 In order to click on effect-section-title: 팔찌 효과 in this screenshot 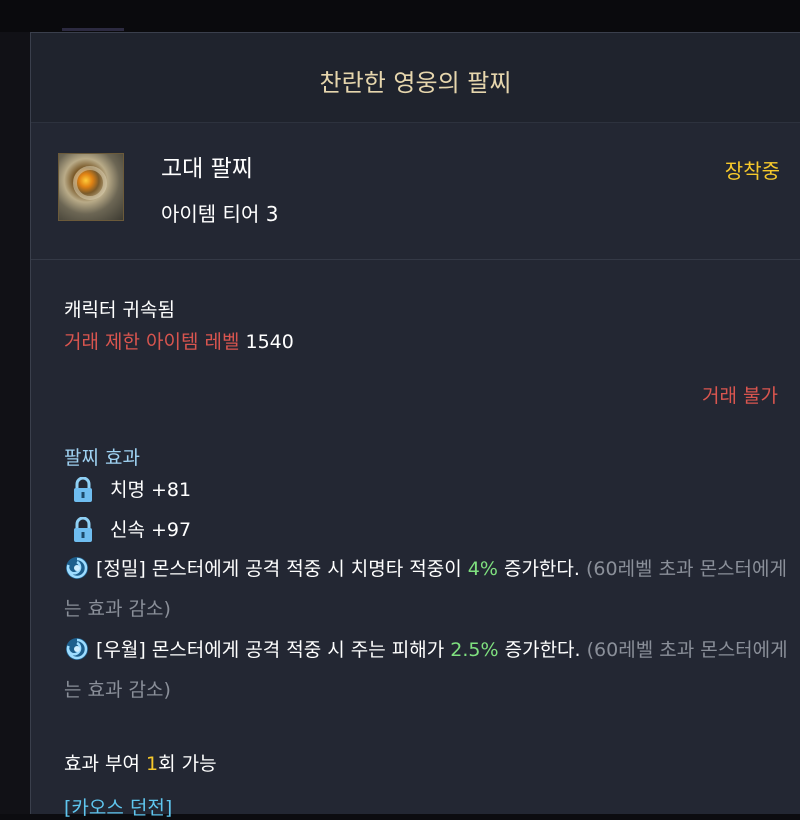, I will do `click(102, 458)`.